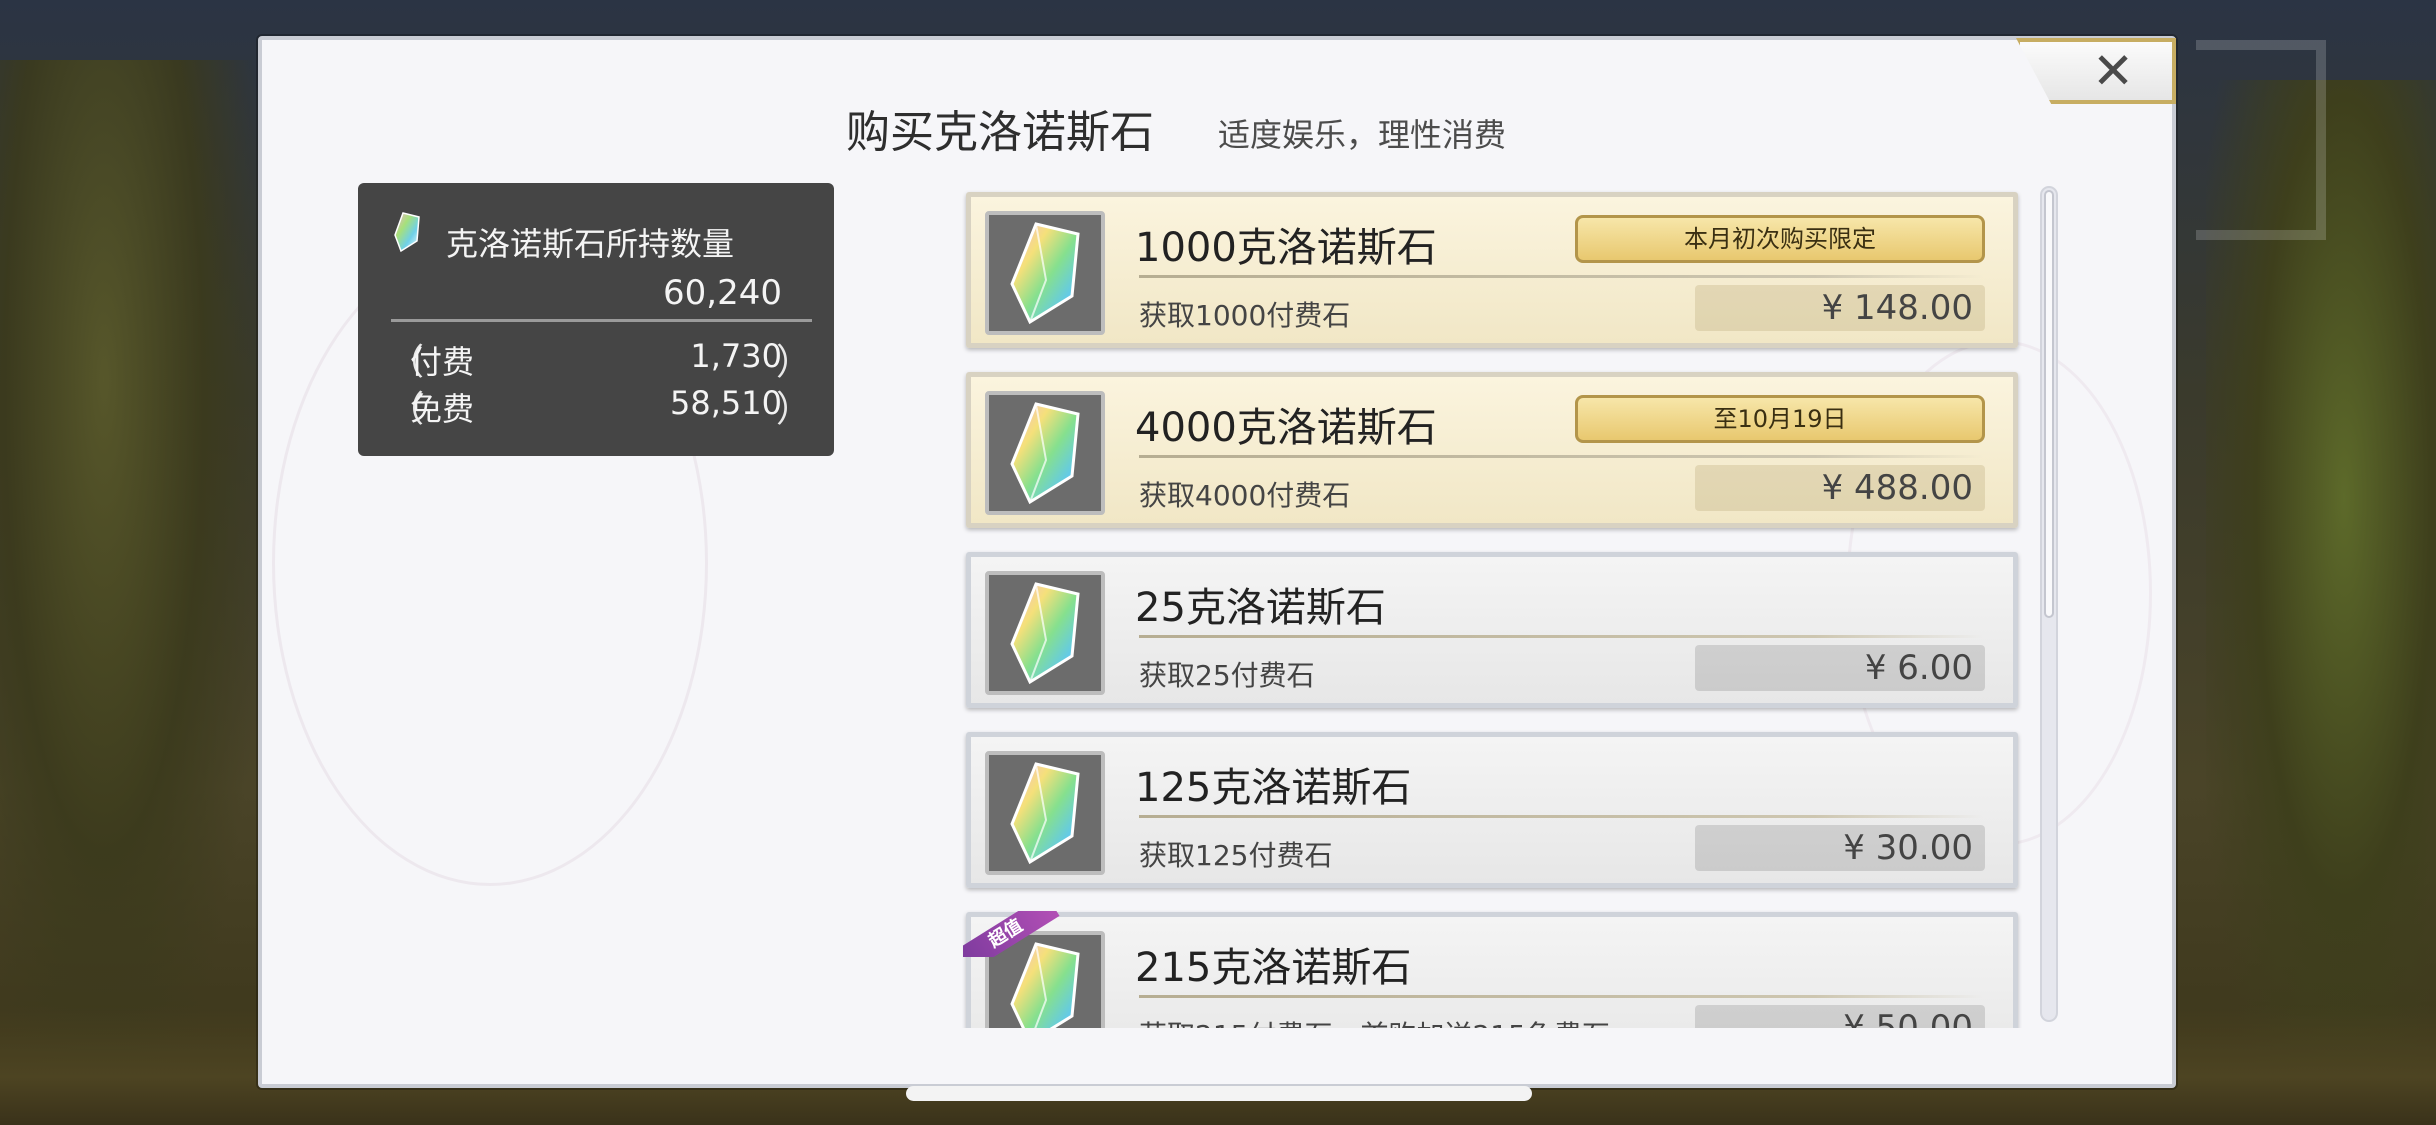  Describe the element at coordinates (1840, 1016) in the screenshot. I see `price-button: ¥ 50.00` at that location.